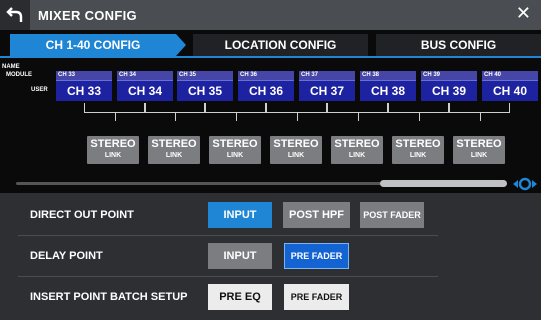 Image resolution: width=541 pixels, height=320 pixels. Describe the element at coordinates (82, 215) in the screenshot. I see `direct-out-point-label: DIRECT OUT POINT` at that location.